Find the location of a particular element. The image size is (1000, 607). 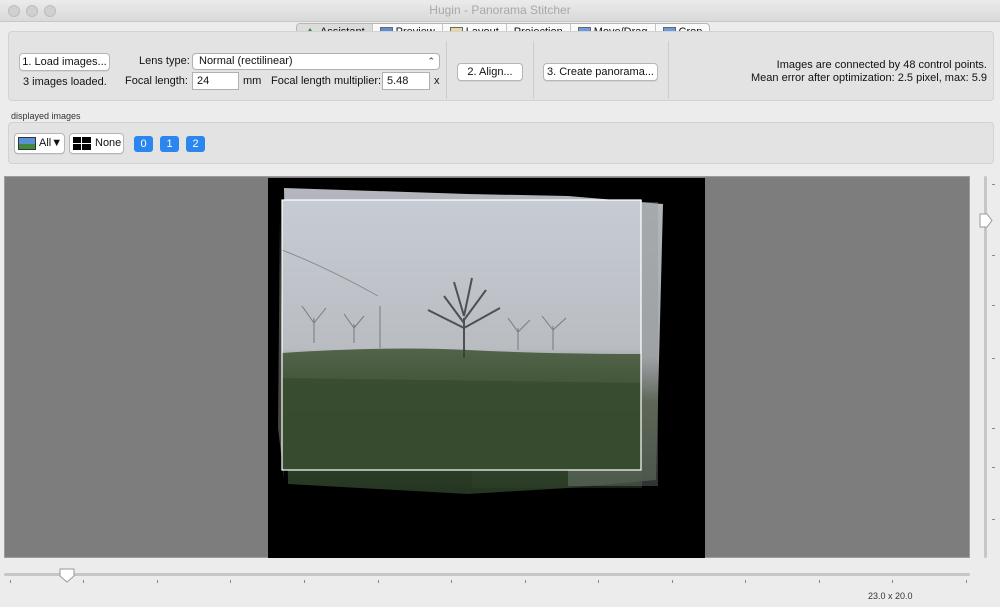

fov-status: 23.0 x 20.0 is located at coordinates (890, 596).